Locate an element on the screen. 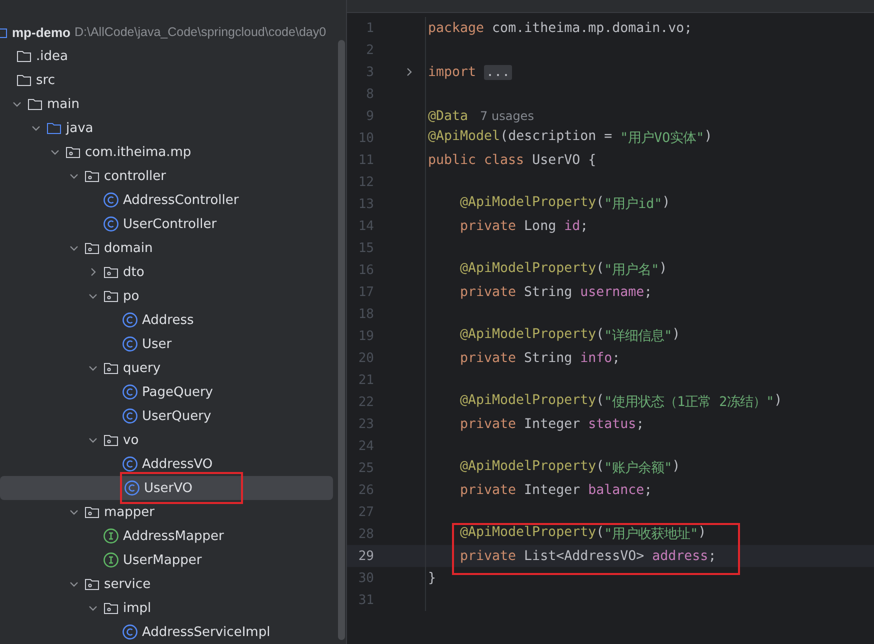  item-label: AddressVO is located at coordinates (177, 464).